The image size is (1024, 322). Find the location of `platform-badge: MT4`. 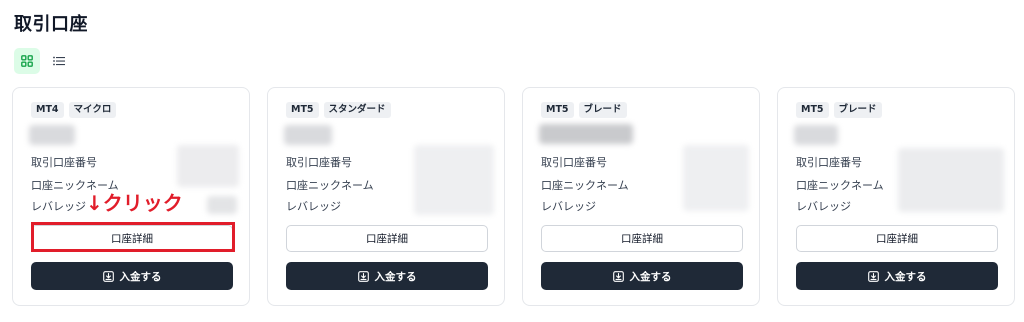

platform-badge: MT4 is located at coordinates (47, 110).